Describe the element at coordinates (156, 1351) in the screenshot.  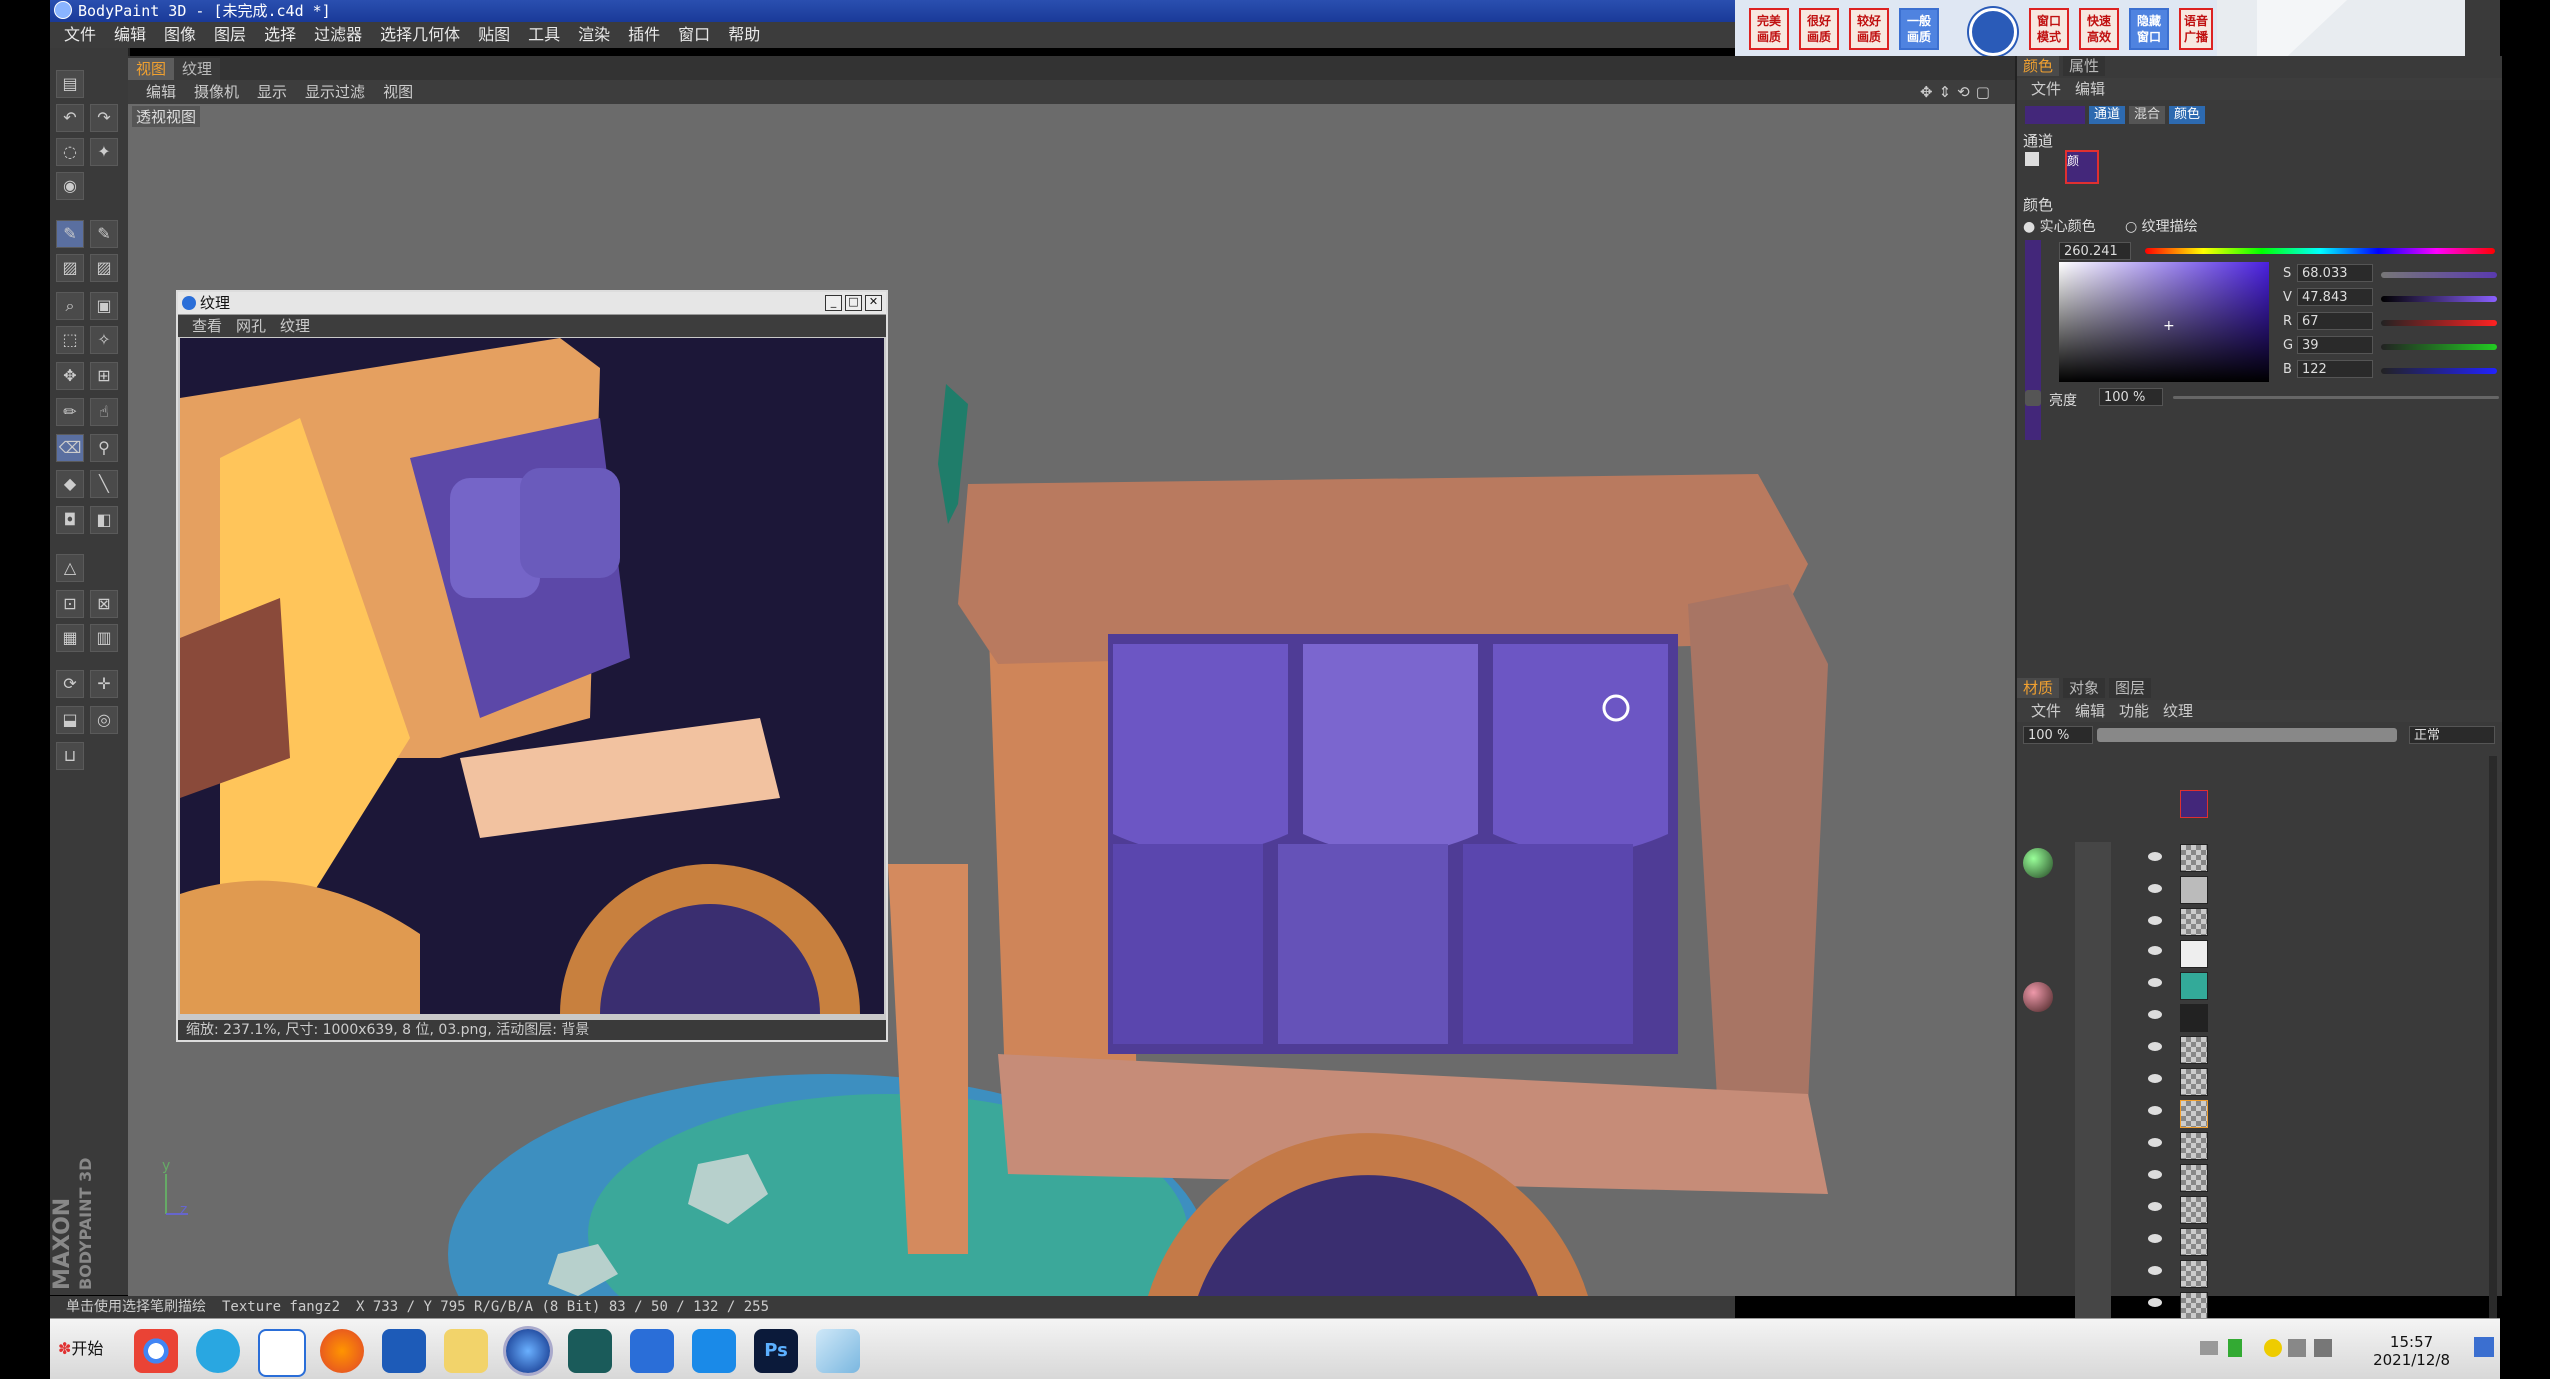
I see `chrome-icon` at that location.